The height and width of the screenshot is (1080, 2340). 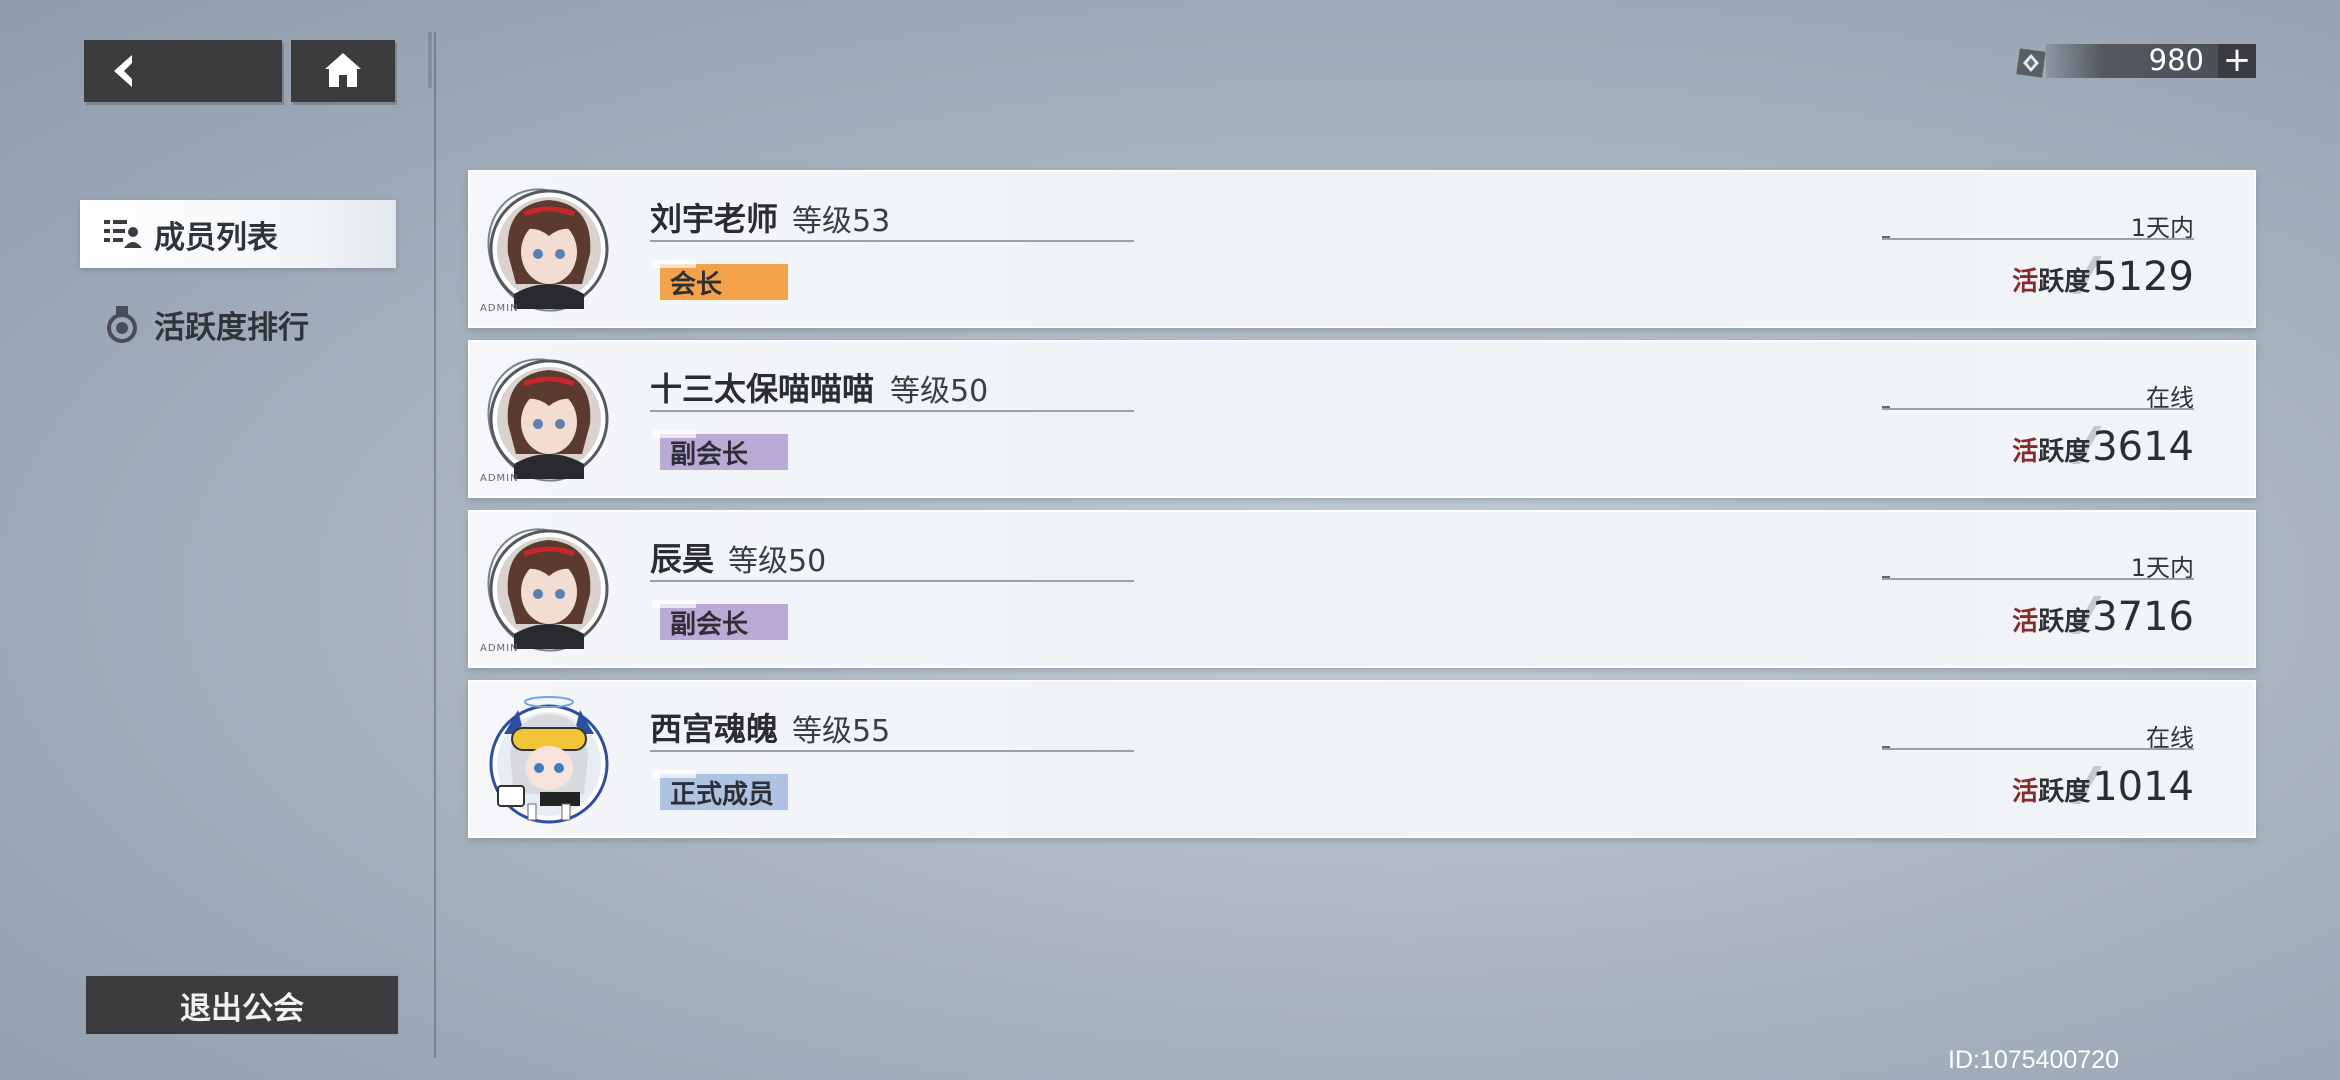 What do you see at coordinates (2143, 277) in the screenshot?
I see `activity-value: 5129` at bounding box center [2143, 277].